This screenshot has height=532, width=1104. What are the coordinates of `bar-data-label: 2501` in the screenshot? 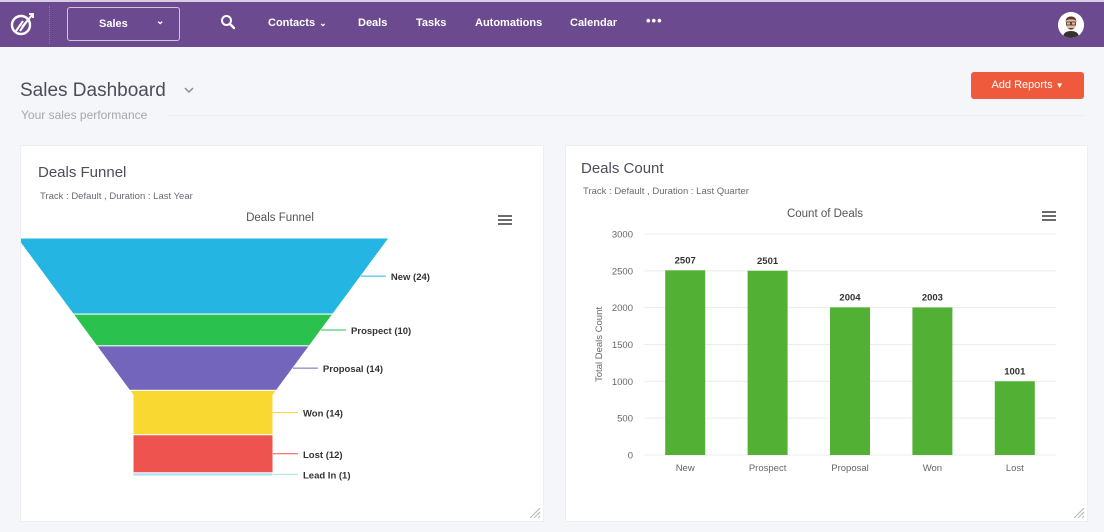 It's located at (768, 261).